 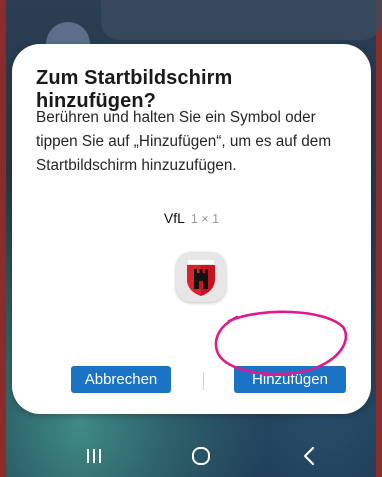 I want to click on back-glyph-icon, so click(x=309, y=456).